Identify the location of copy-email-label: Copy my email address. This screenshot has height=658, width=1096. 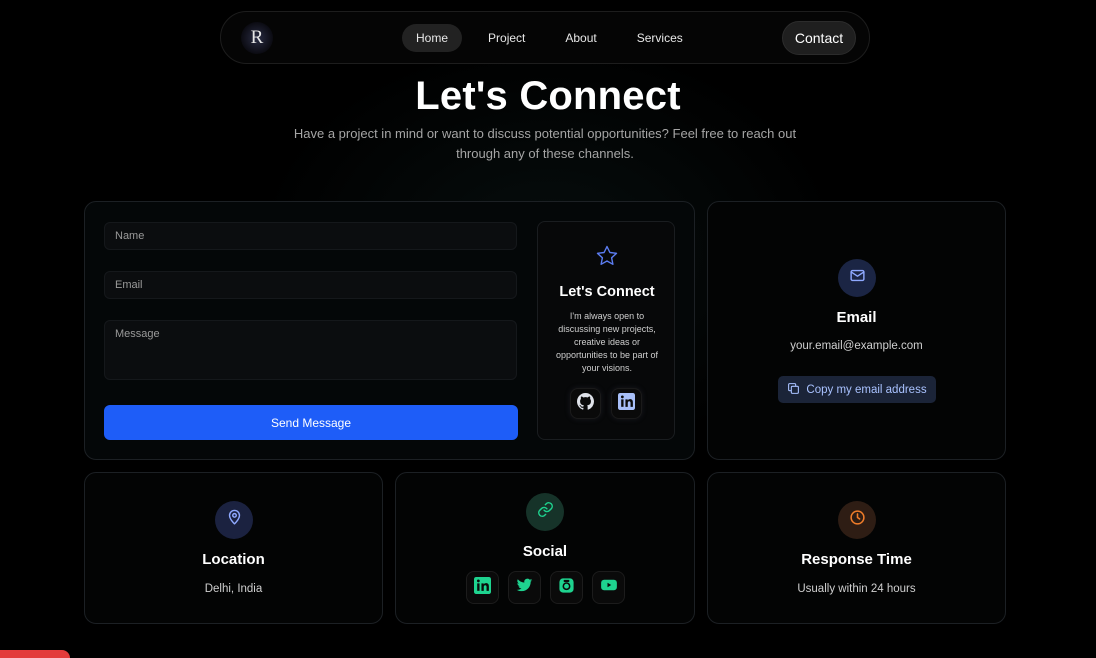
(866, 389).